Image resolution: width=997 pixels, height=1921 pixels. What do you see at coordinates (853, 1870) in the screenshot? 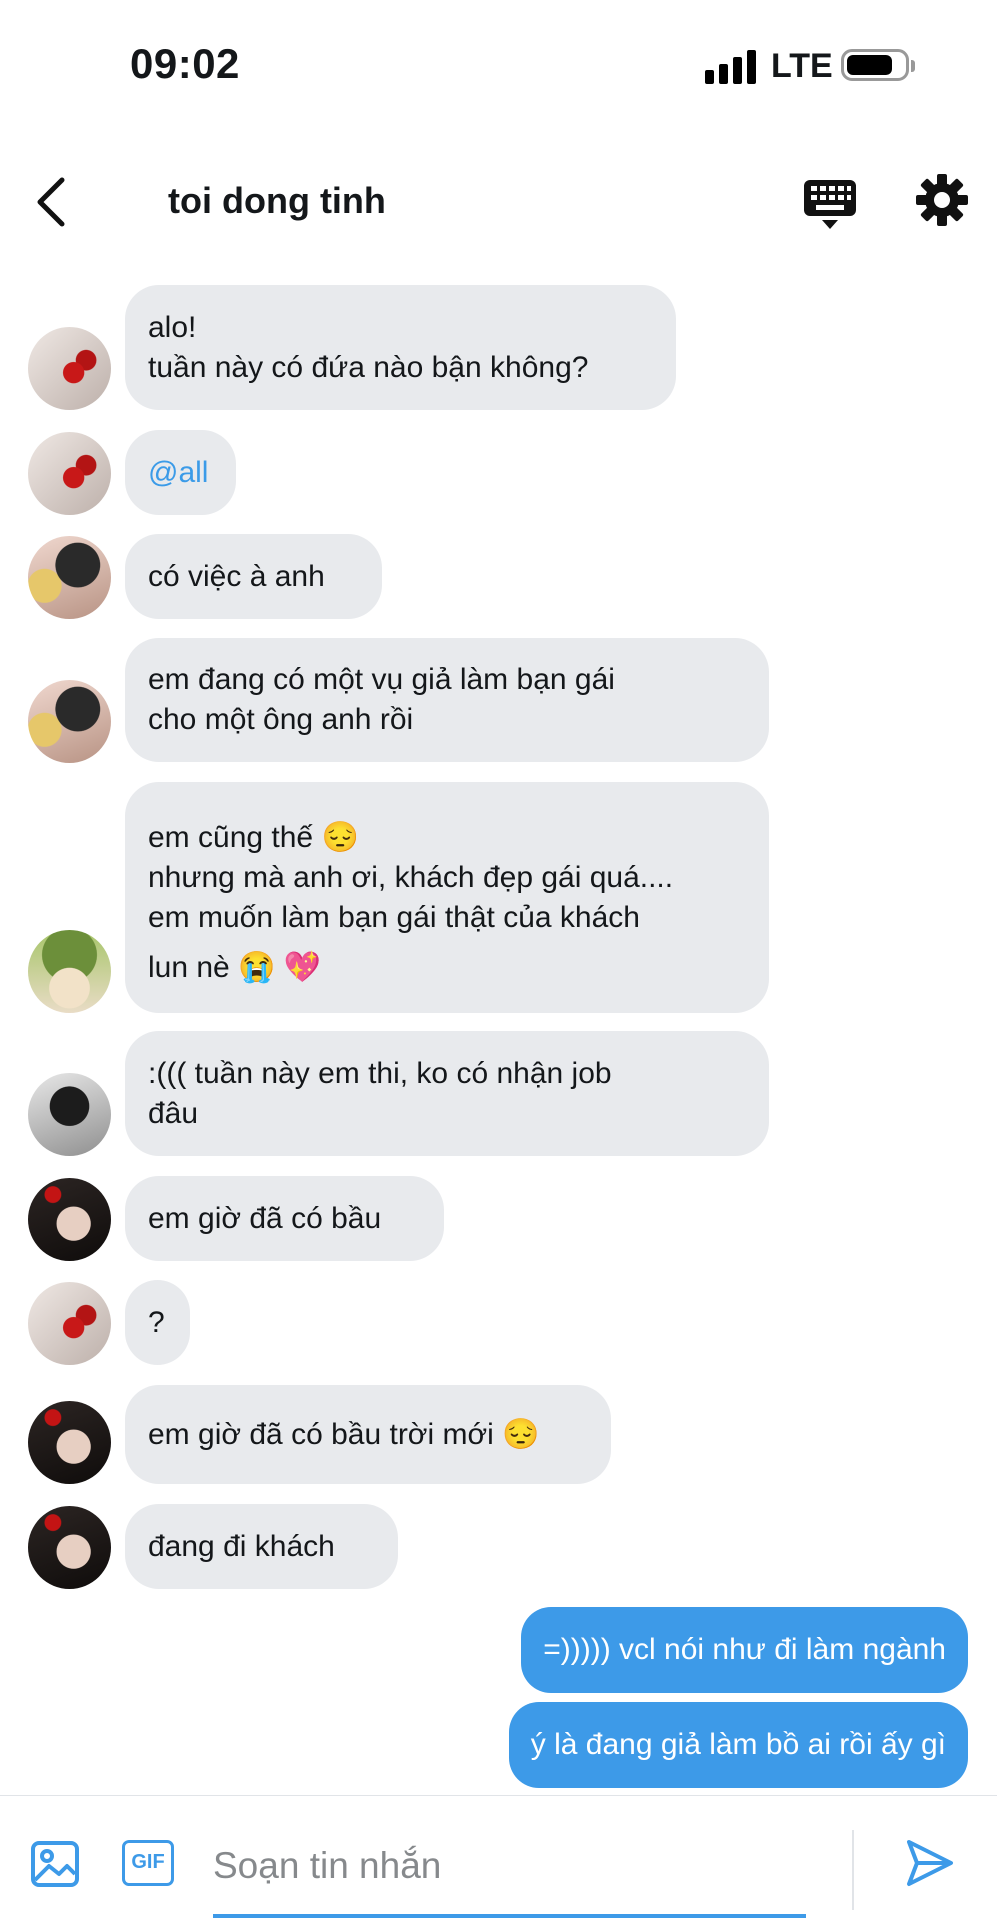
I see `composer-divider` at bounding box center [853, 1870].